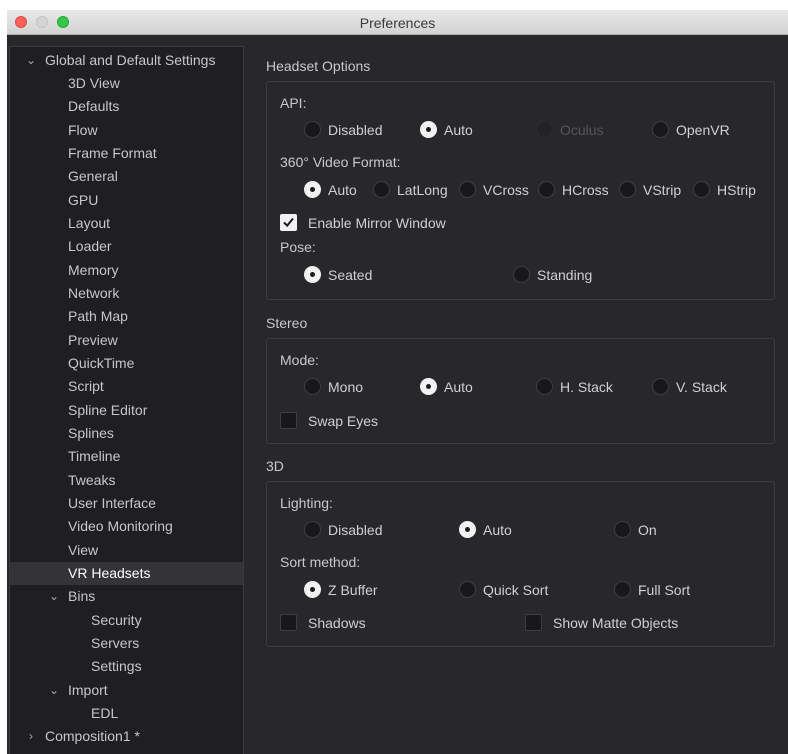 This screenshot has height=754, width=788. Describe the element at coordinates (116, 620) in the screenshot. I see `tree-item-label: Security` at that location.